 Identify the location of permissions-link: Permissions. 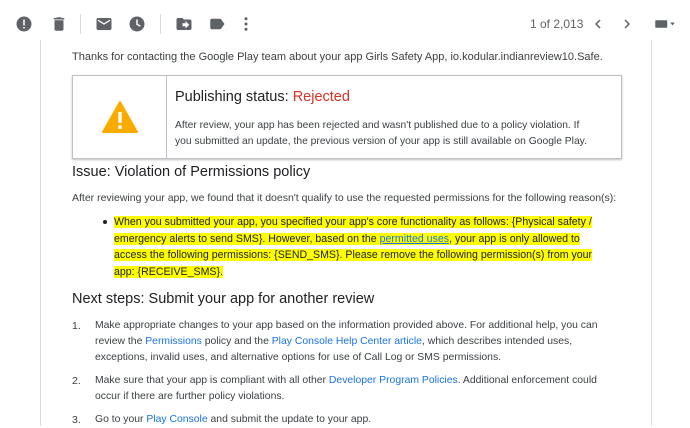
(173, 341).